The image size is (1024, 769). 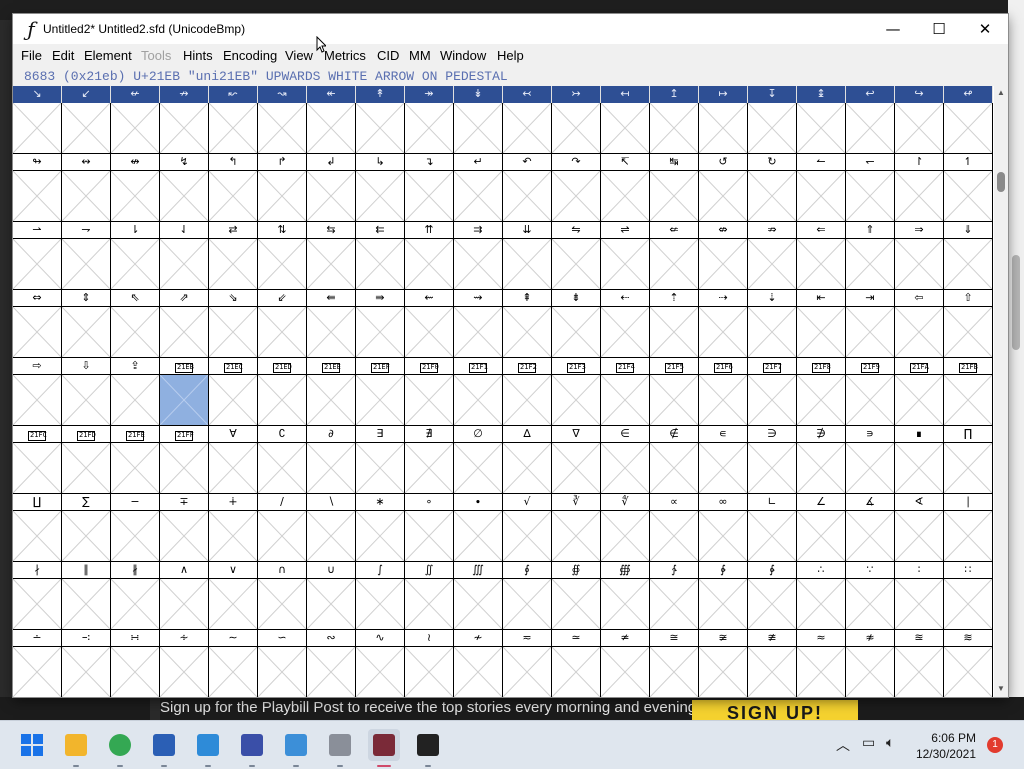 What do you see at coordinates (135, 596) in the screenshot?
I see `glyph-cell: ∦` at bounding box center [135, 596].